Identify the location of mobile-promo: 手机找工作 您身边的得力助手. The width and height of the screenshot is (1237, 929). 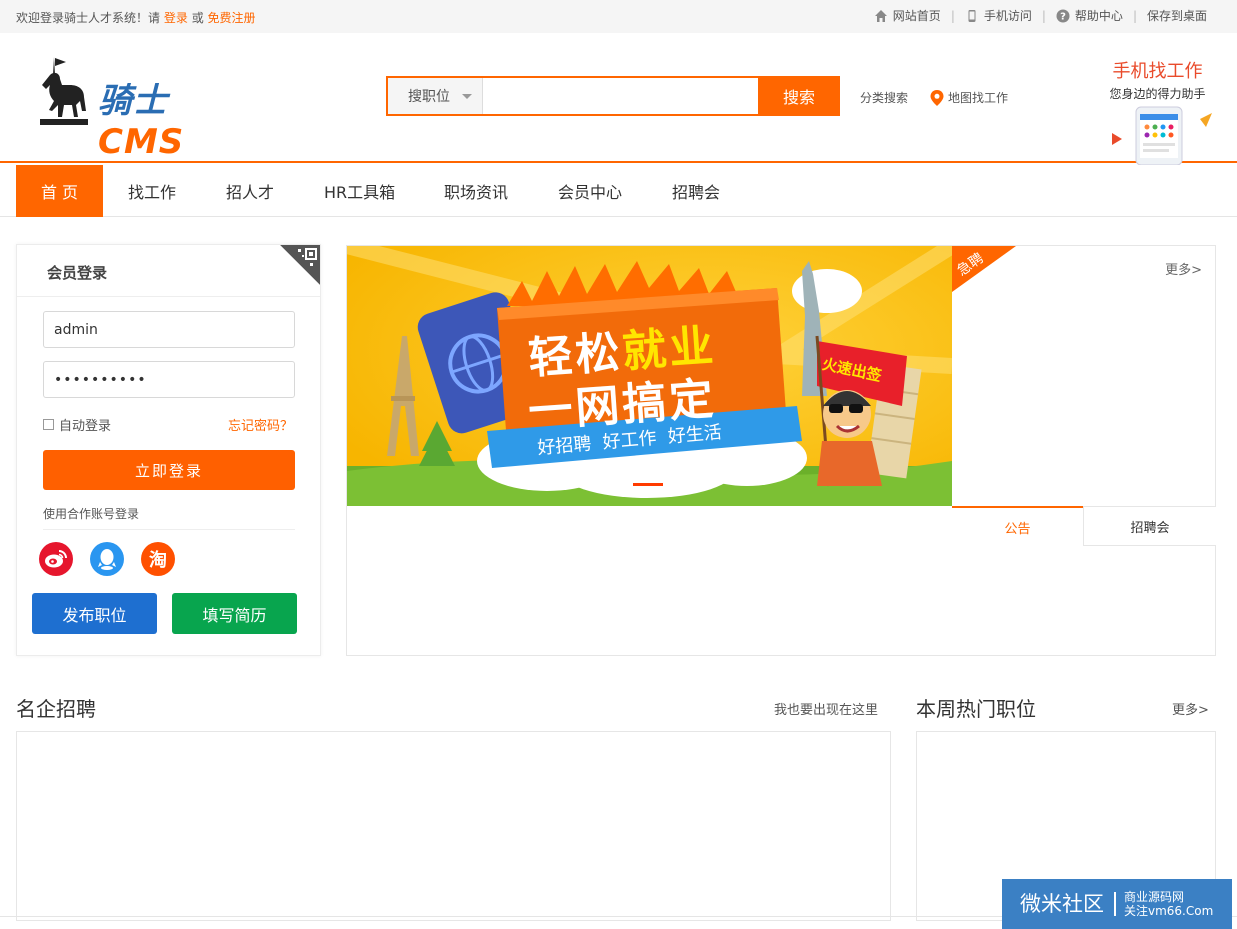
(1157, 111).